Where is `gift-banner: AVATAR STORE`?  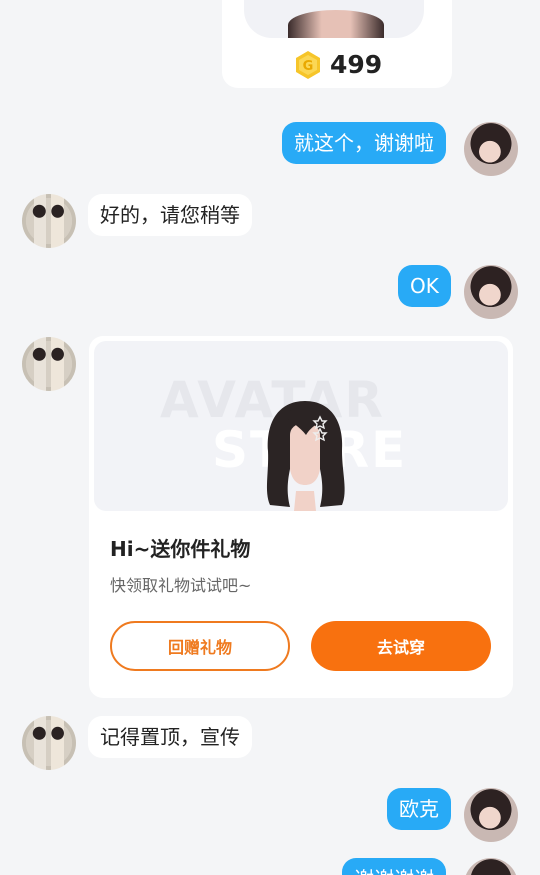
gift-banner: AVATAR STORE is located at coordinates (301, 426).